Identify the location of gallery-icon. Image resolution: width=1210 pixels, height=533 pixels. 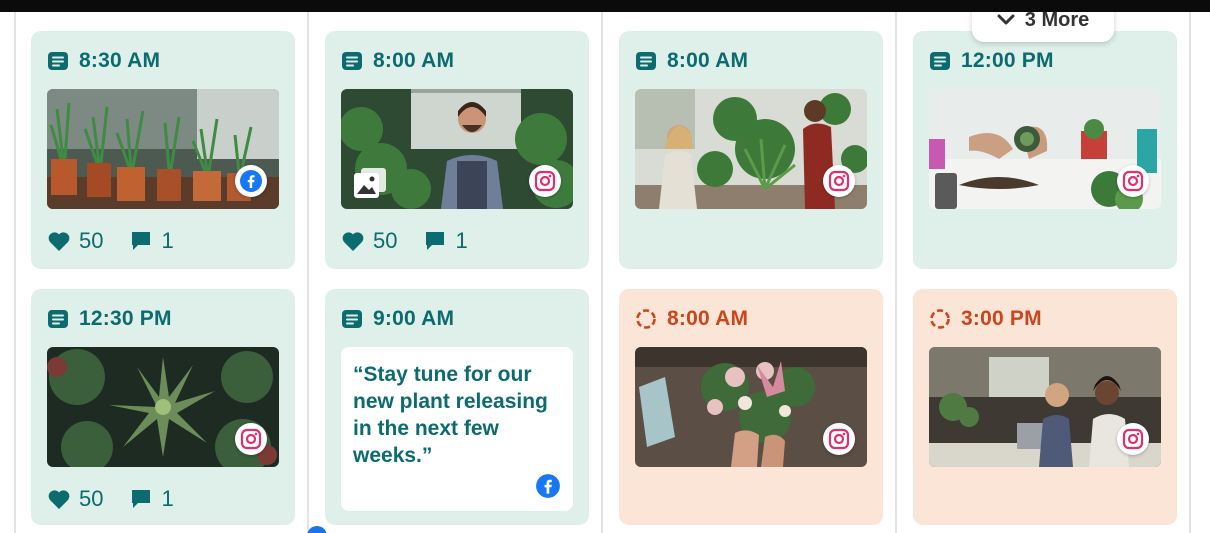
(370, 183).